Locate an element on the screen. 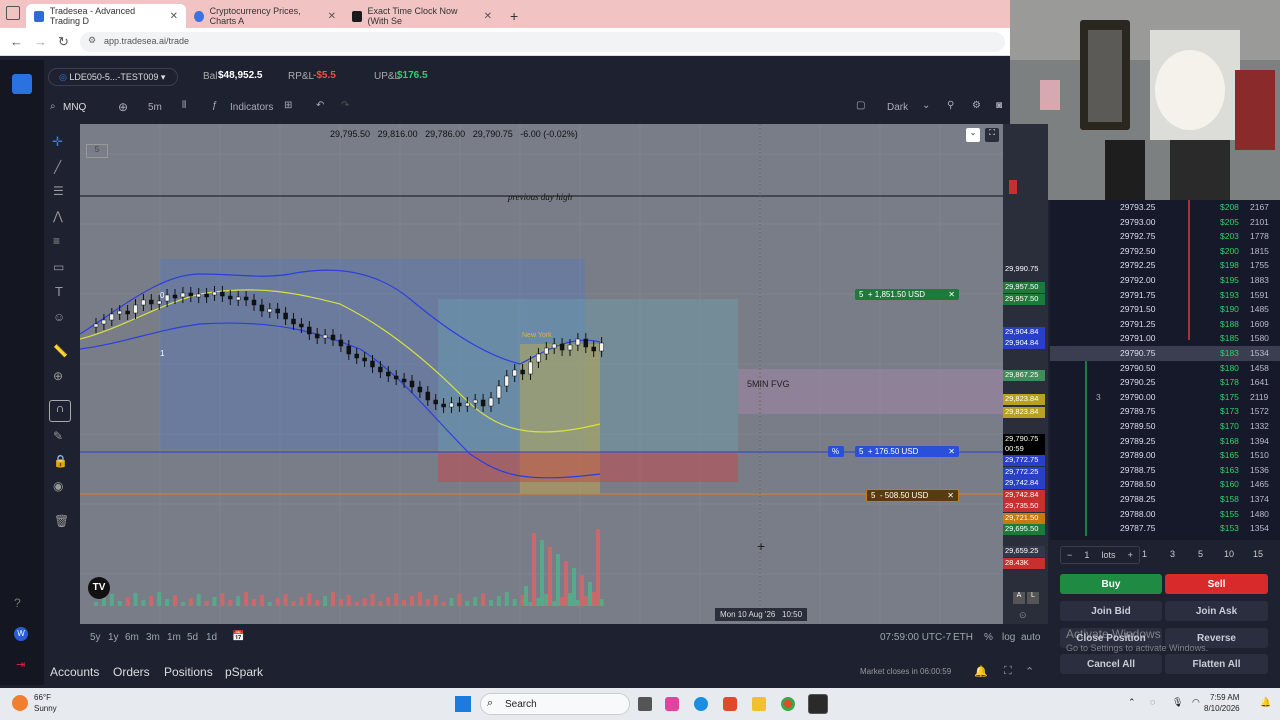 The width and height of the screenshot is (1280, 720). tab-positions: Positions is located at coordinates (188, 672).